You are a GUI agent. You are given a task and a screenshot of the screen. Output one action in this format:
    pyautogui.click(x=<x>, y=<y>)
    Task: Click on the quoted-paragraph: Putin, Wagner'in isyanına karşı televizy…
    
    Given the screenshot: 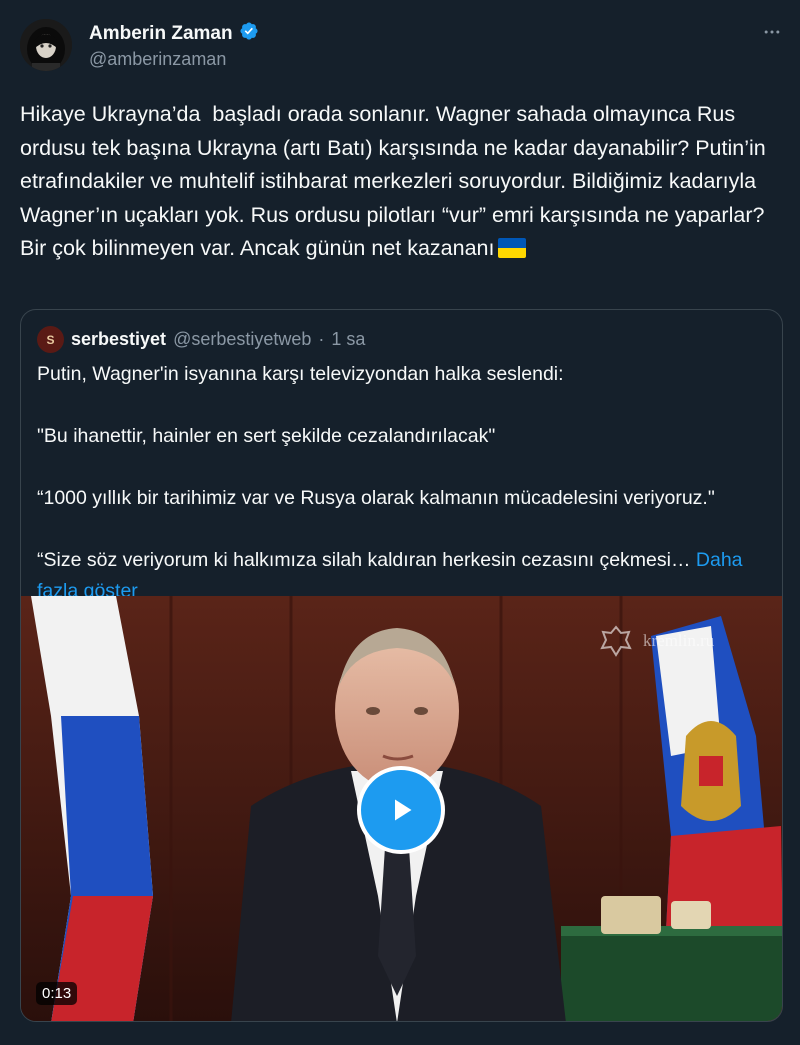 What is the action you would take?
    pyautogui.click(x=300, y=374)
    